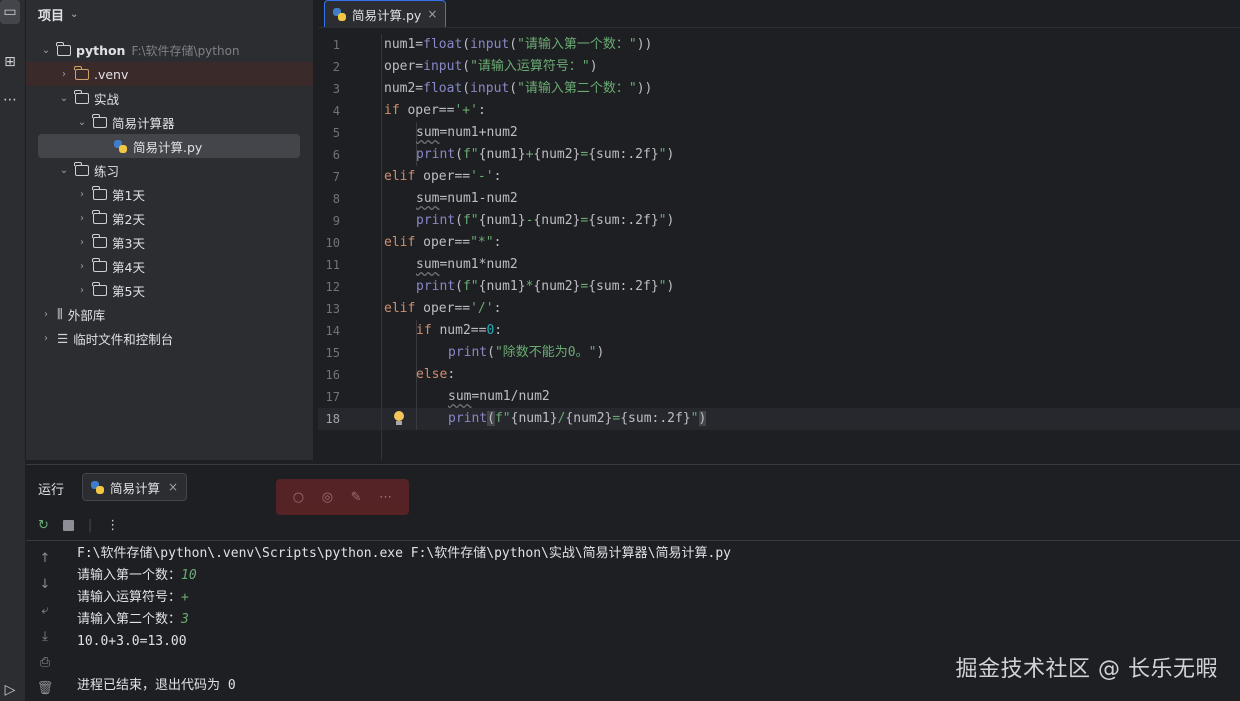 This screenshot has height=701, width=1240. What do you see at coordinates (633, 490) in the screenshot?
I see `run-header: 运行 简易计算 × ○ ◎ ✎ ⋯` at bounding box center [633, 490].